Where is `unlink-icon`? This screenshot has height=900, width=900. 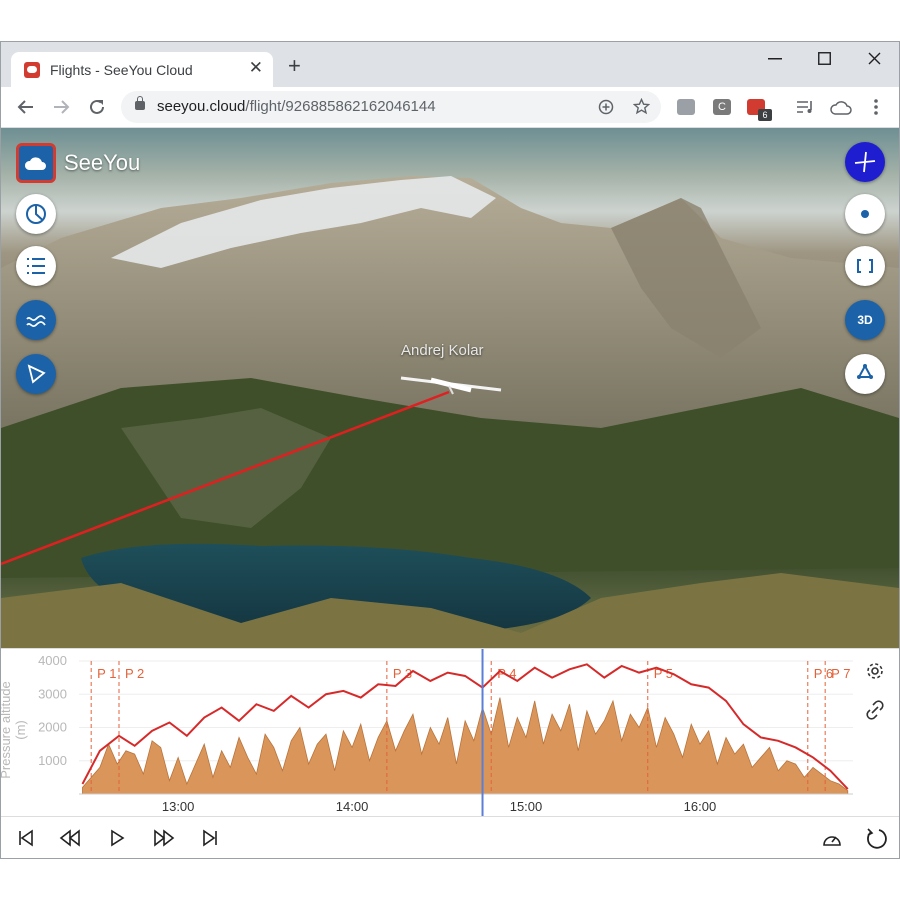
unlink-icon is located at coordinates (875, 710).